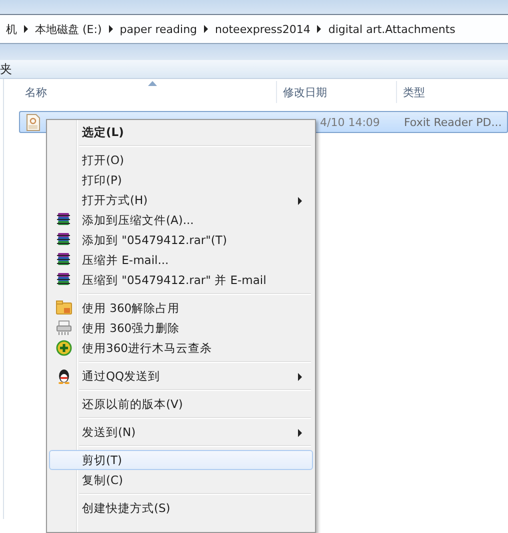  I want to click on file-date: 4/10 14:09, so click(350, 122).